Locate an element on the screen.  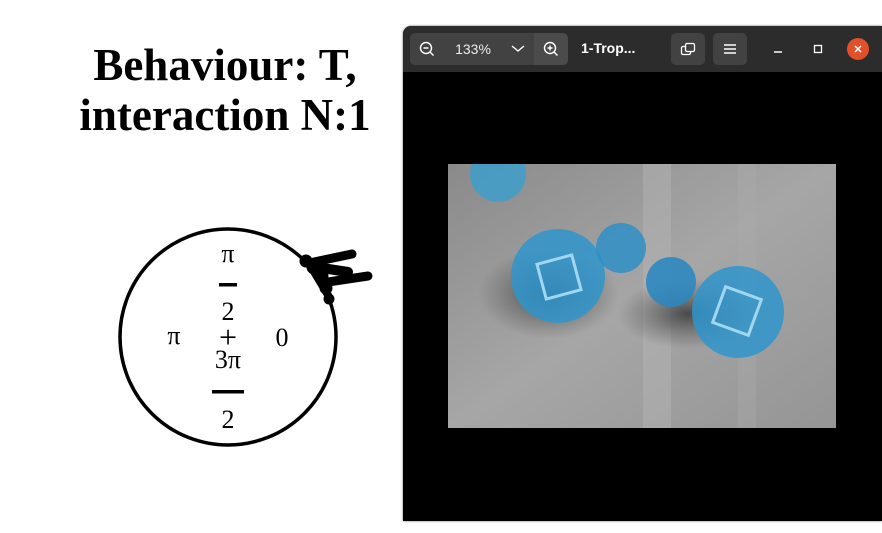
chevron-down-icon is located at coordinates (518, 48).